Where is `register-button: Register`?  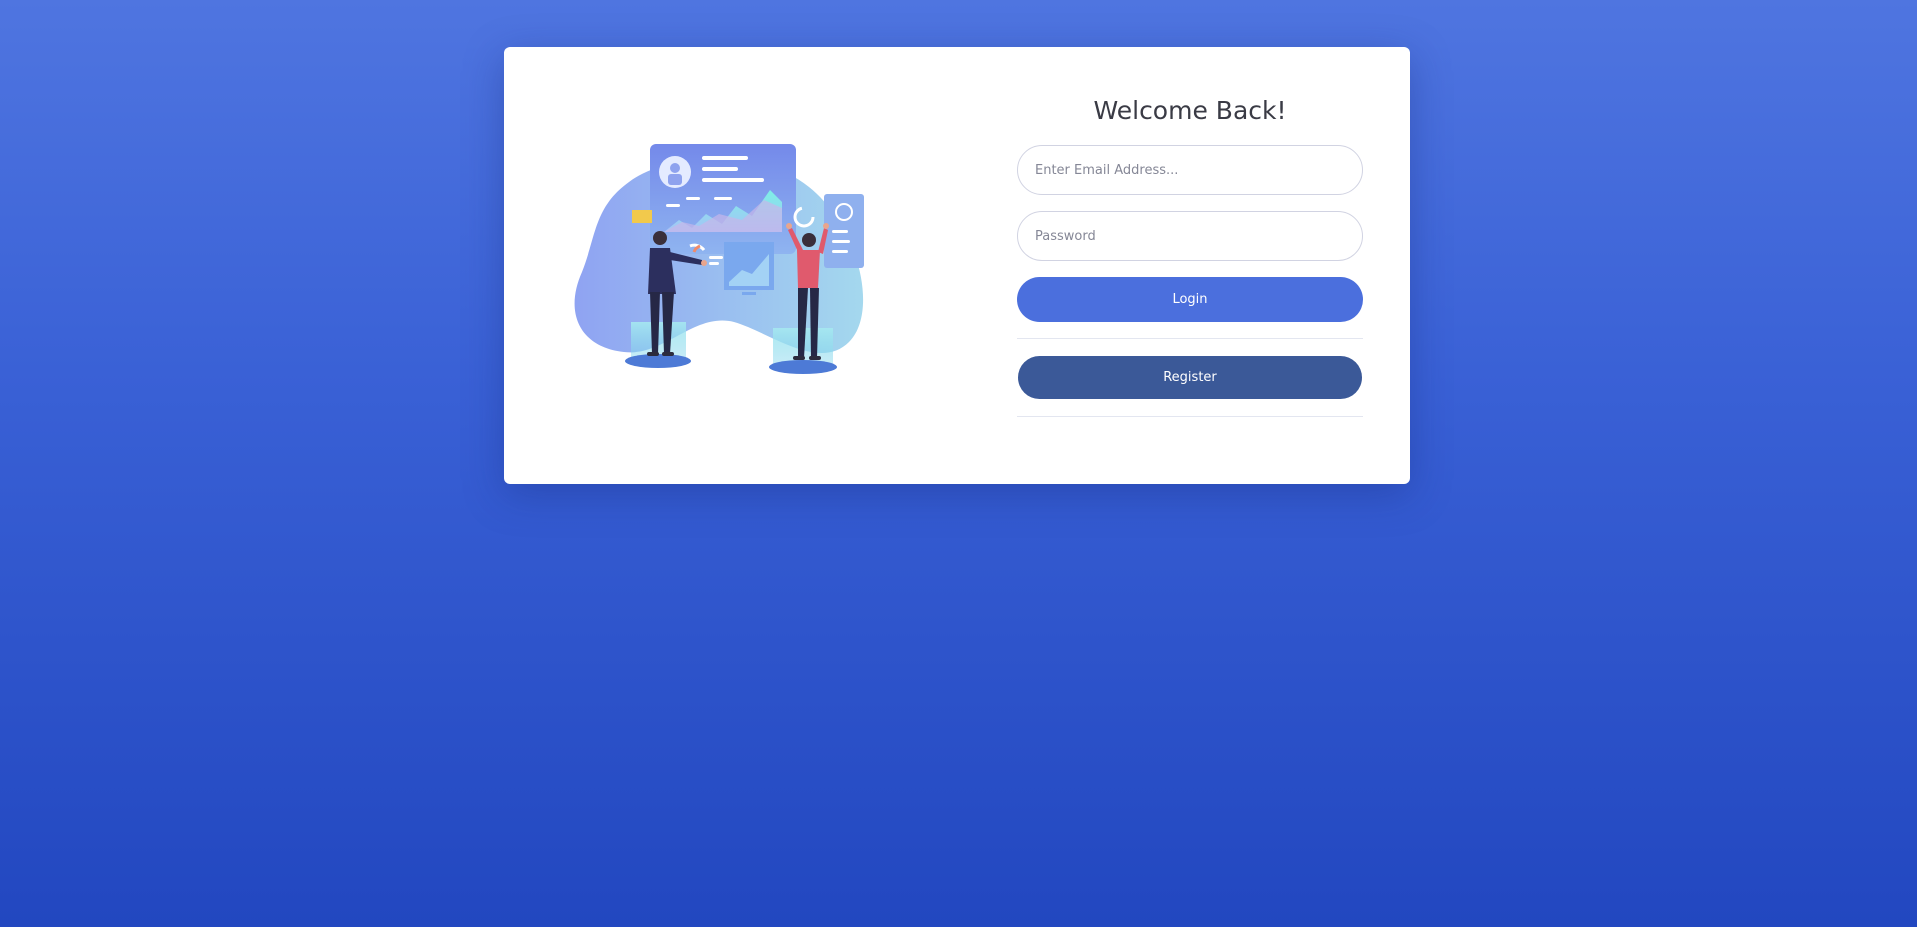 register-button: Register is located at coordinates (1190, 377).